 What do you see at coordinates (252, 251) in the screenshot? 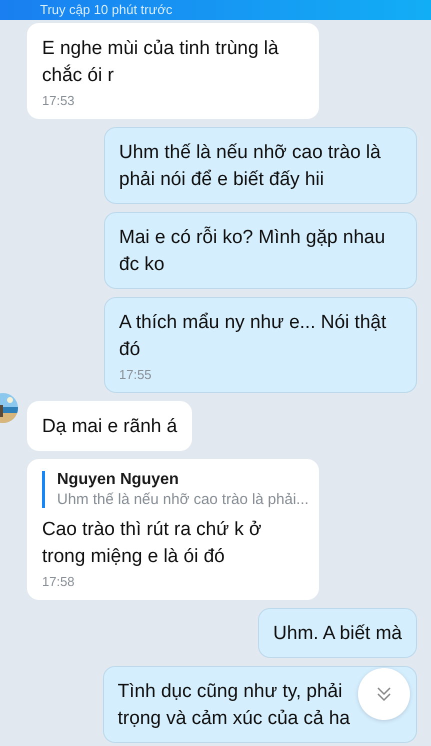
I see `message-text: Mai e có rỗi ko? Mình gặp nhau đc ko` at bounding box center [252, 251].